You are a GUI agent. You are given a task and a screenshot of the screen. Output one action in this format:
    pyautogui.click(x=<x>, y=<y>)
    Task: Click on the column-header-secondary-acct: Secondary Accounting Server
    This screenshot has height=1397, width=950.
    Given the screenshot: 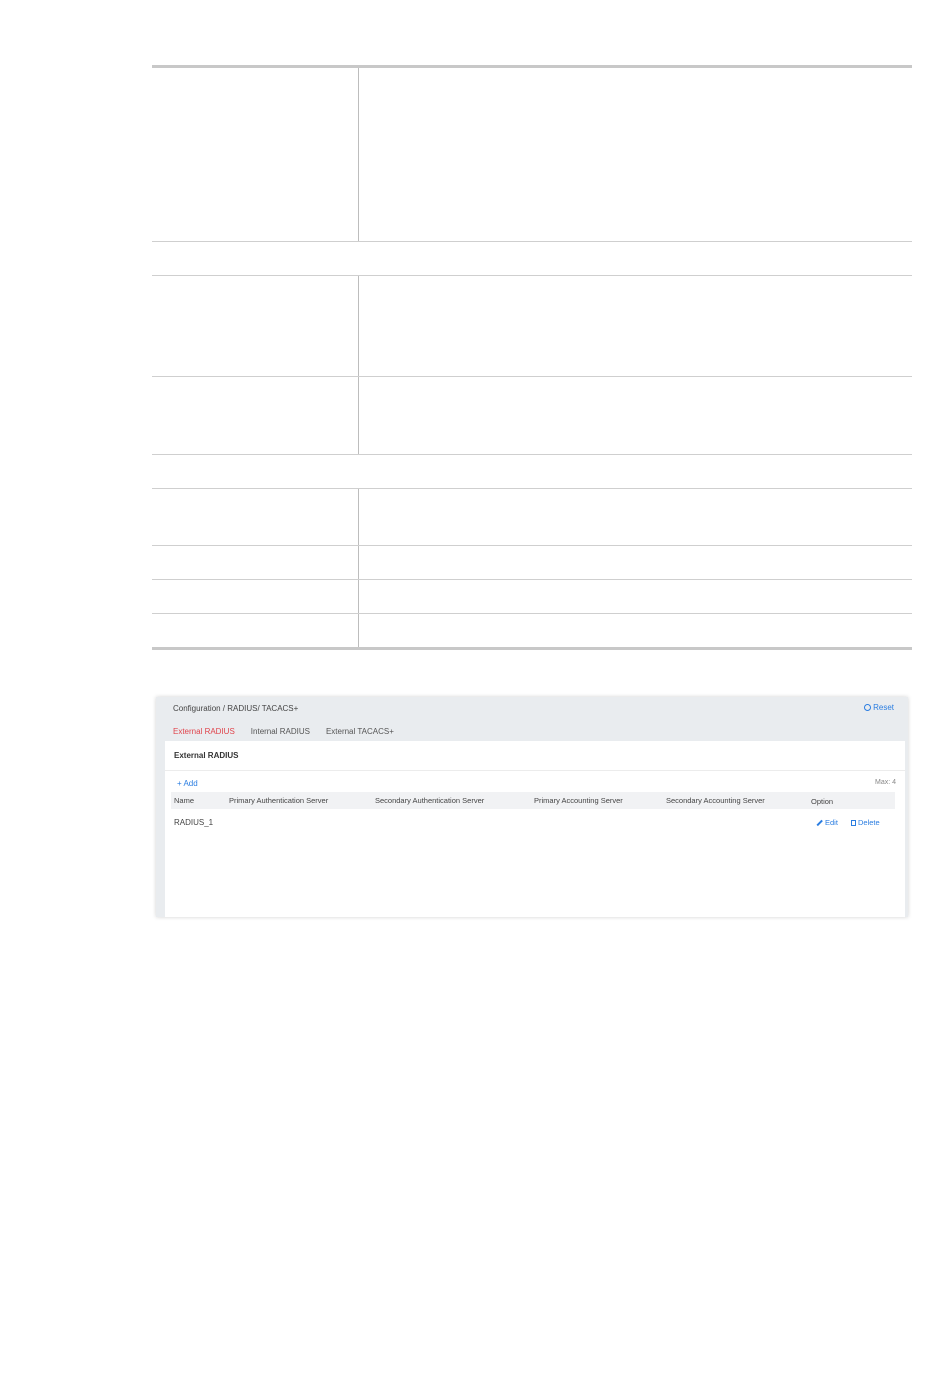 What is the action you would take?
    pyautogui.click(x=715, y=800)
    